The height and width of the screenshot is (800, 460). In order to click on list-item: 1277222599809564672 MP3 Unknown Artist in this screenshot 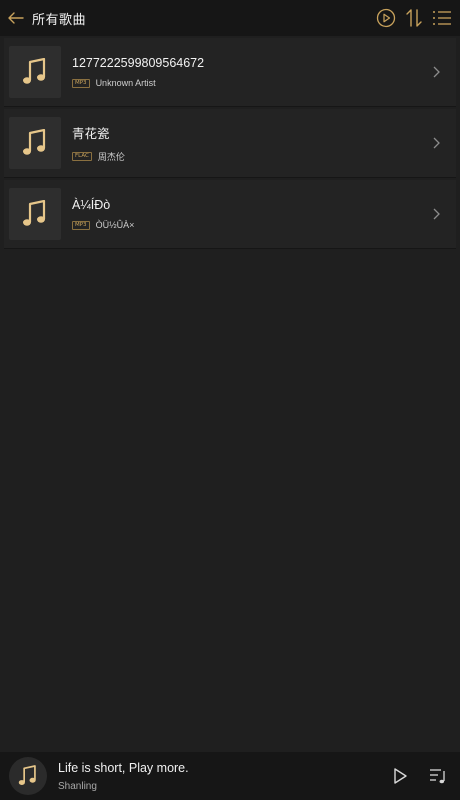, I will do `click(230, 72)`.